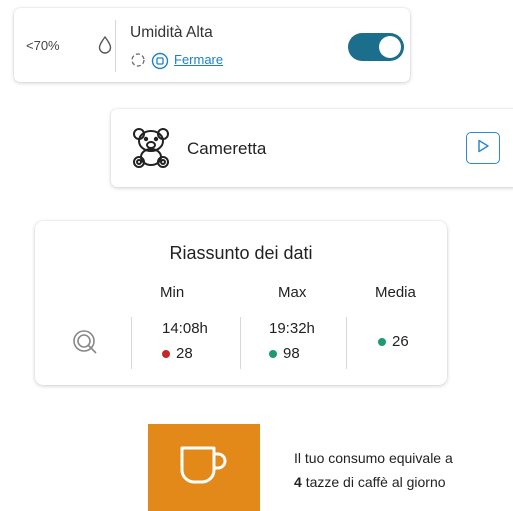 This screenshot has width=513, height=511. Describe the element at coordinates (151, 149) in the screenshot. I see `teddy-bear-icon` at that location.